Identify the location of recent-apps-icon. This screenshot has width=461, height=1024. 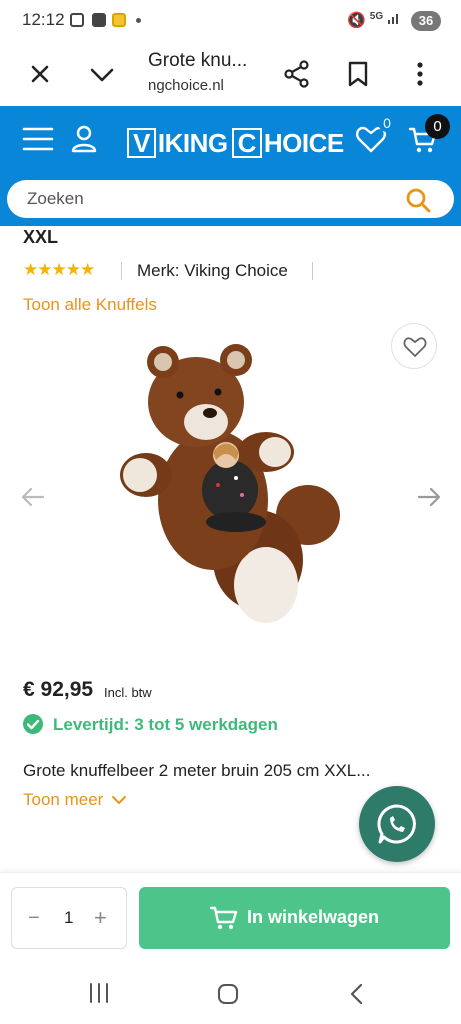
(99, 993).